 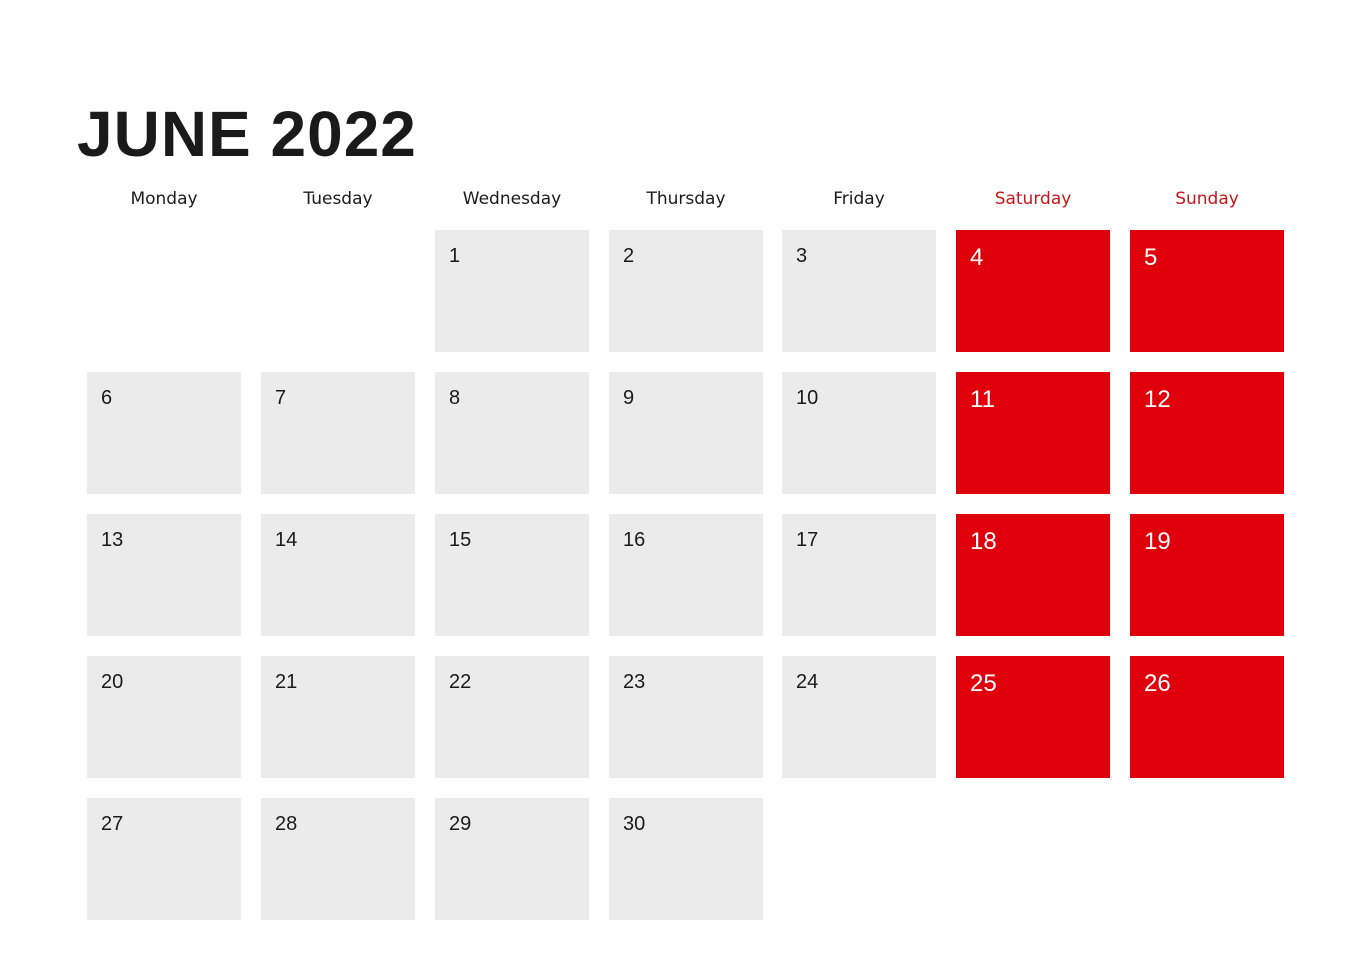 What do you see at coordinates (247, 134) in the screenshot?
I see `calendar-title: JUNE 2022` at bounding box center [247, 134].